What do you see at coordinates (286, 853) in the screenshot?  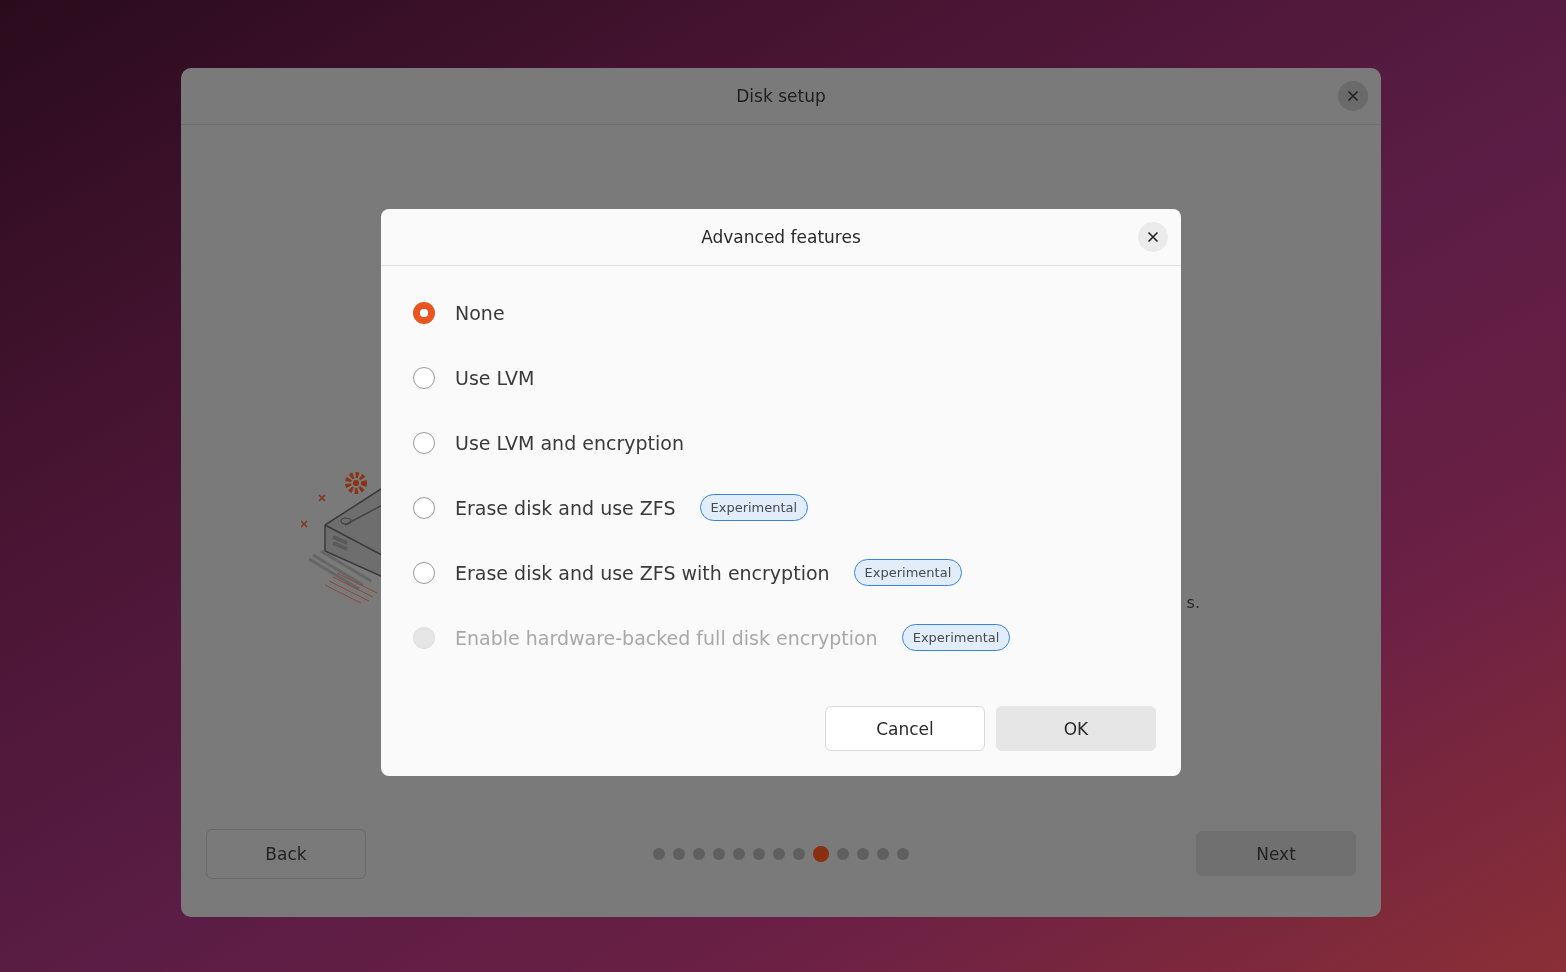 I see `back-button: Back` at bounding box center [286, 853].